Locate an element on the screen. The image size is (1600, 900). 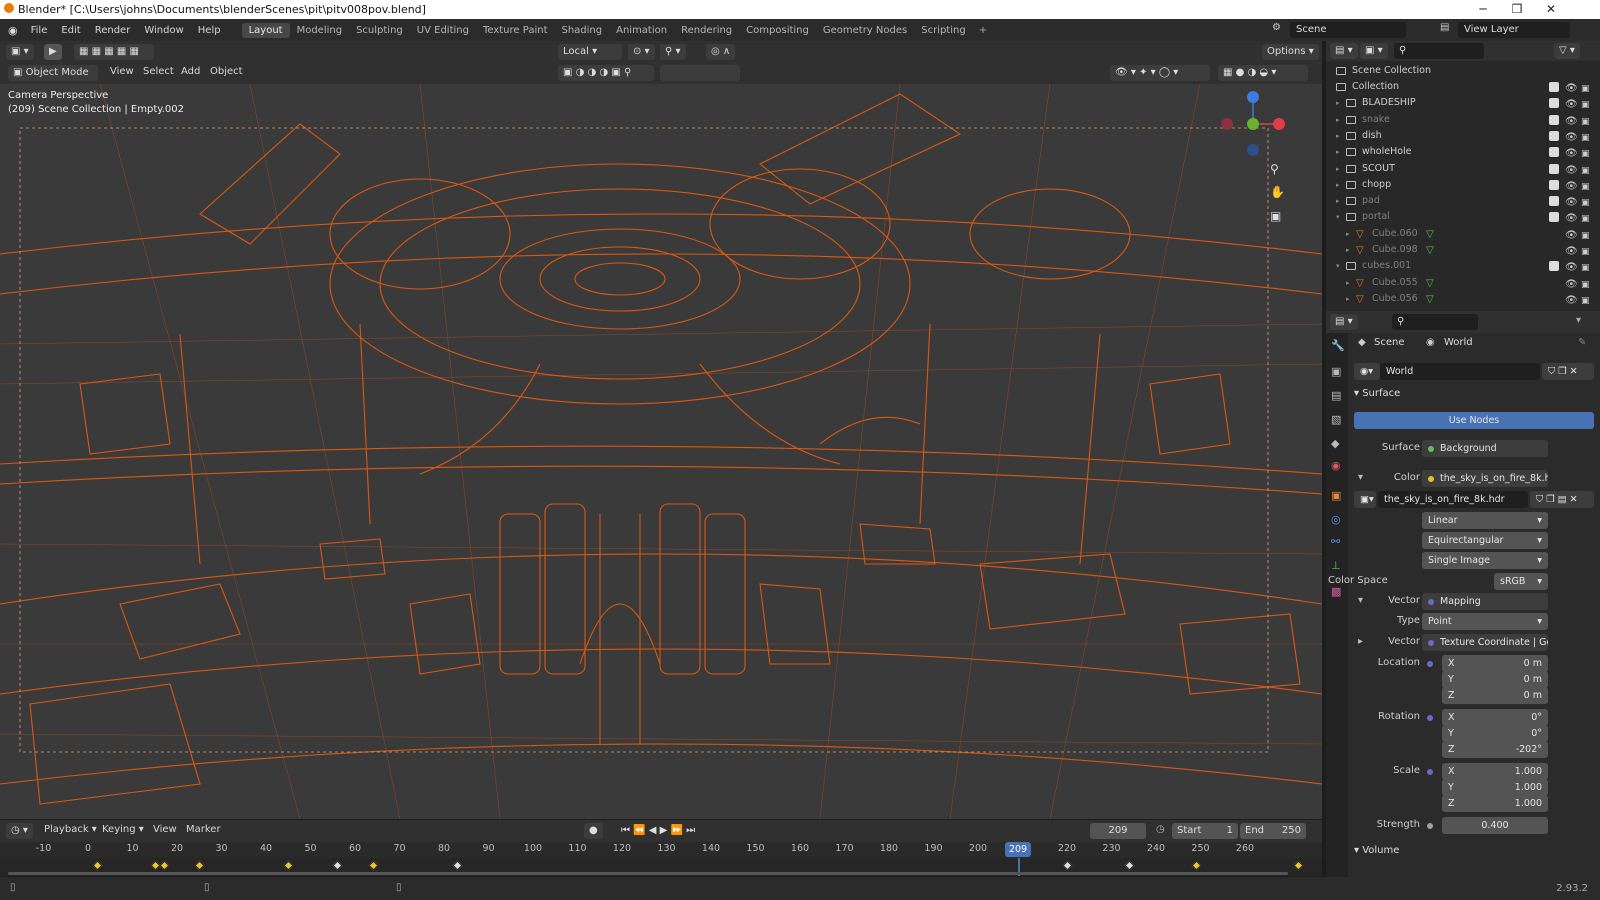
properties-options-icon: ▾ is located at coordinates (1578, 320).